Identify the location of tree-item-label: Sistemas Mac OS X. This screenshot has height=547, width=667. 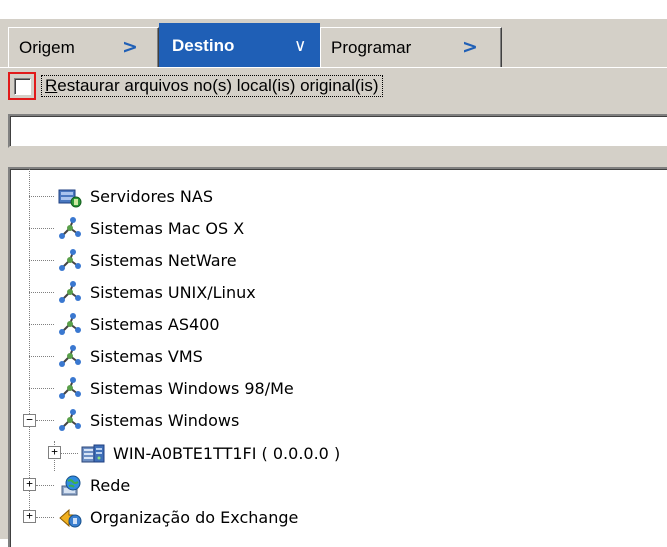
(167, 228).